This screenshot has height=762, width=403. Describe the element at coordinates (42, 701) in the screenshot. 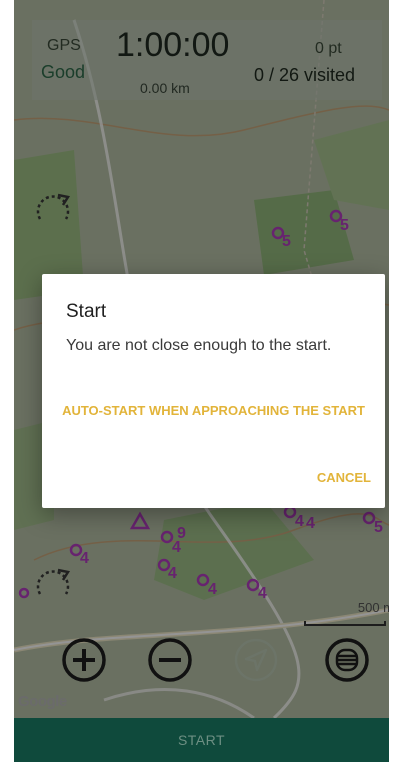

I see `google-logo: Google` at that location.